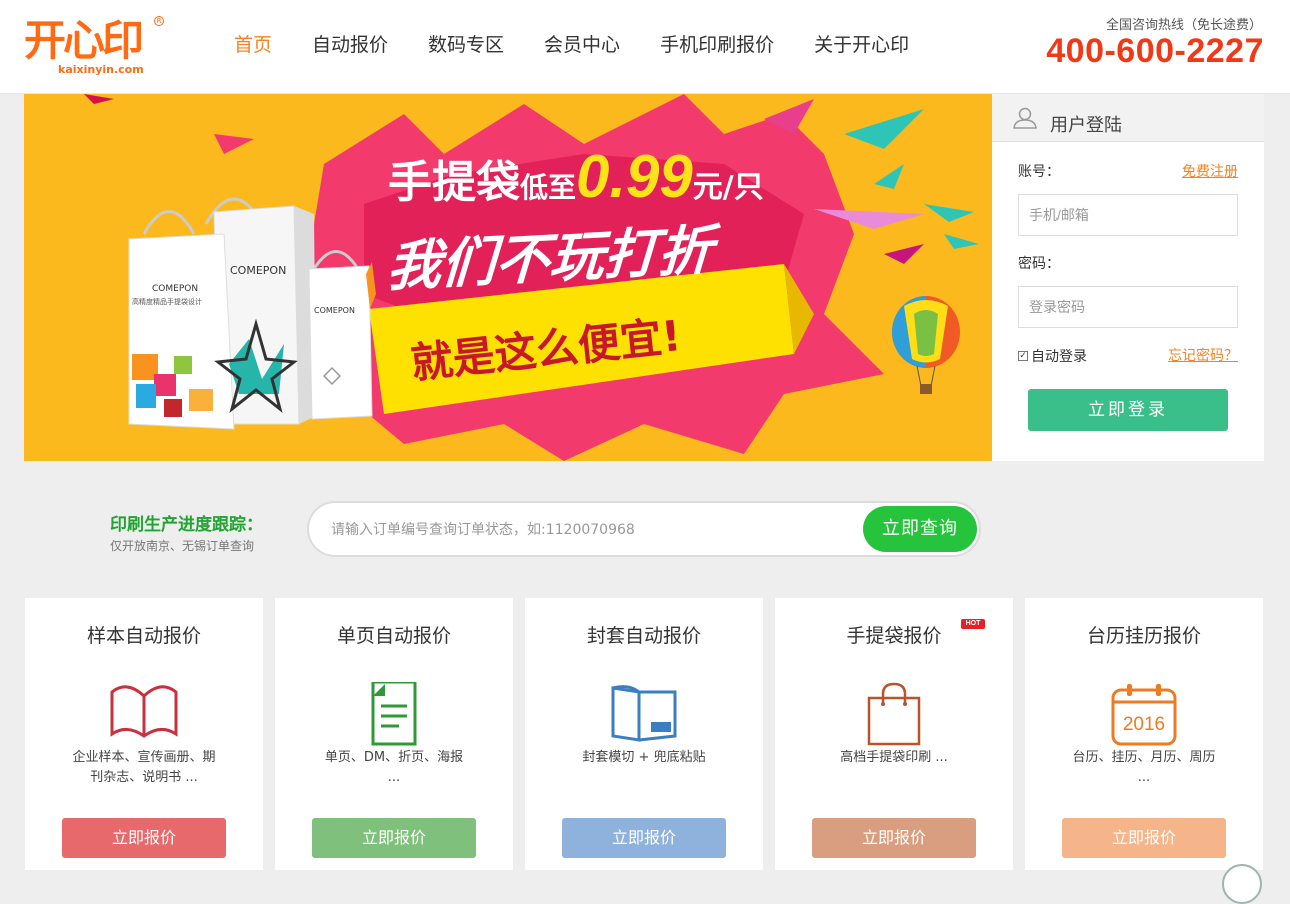 The image size is (1290, 904). I want to click on nav-item-about: 关于开心印, so click(861, 45).